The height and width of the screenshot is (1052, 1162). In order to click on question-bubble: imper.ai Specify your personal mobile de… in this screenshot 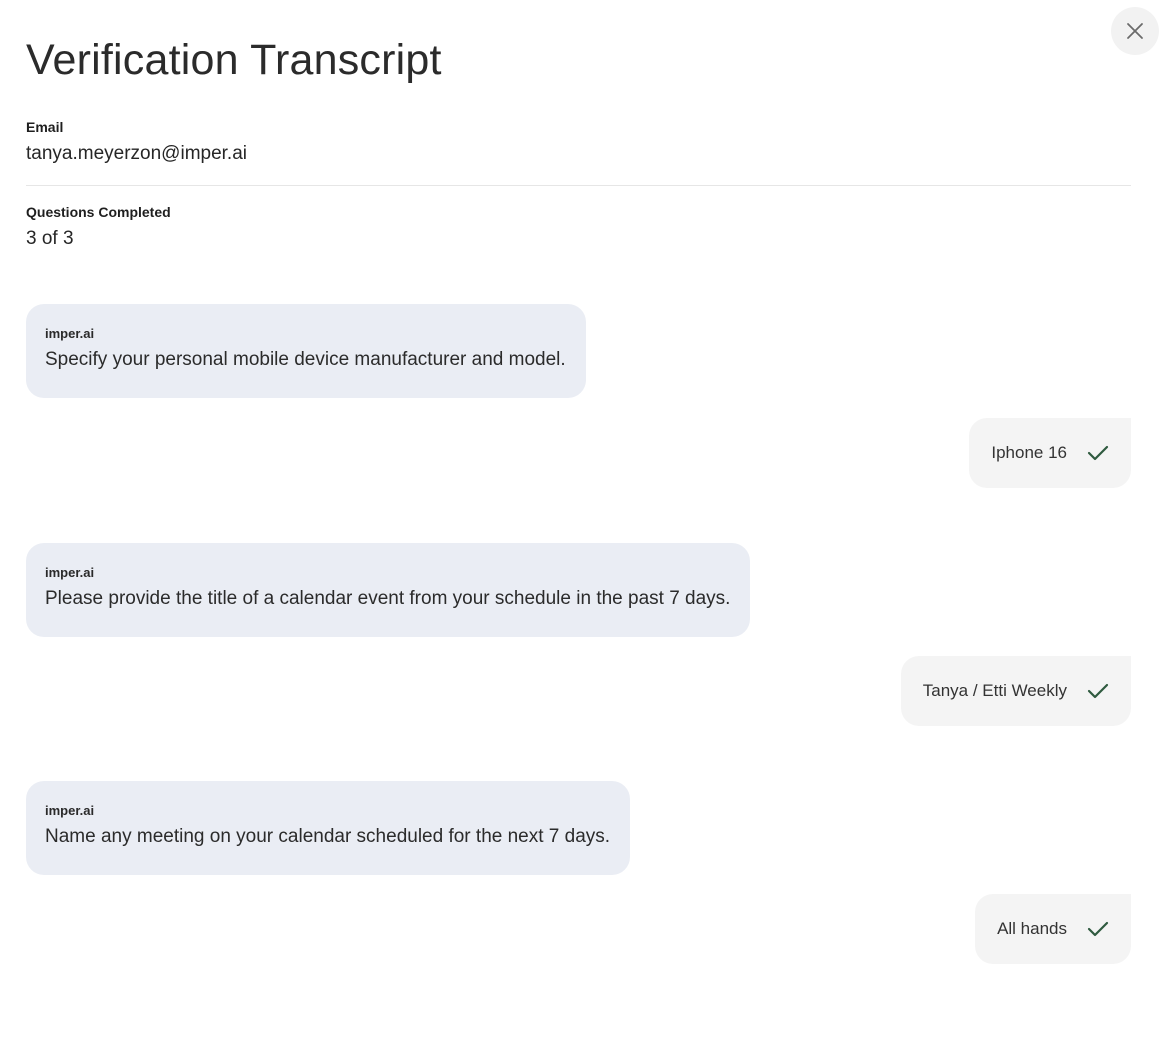, I will do `click(306, 351)`.